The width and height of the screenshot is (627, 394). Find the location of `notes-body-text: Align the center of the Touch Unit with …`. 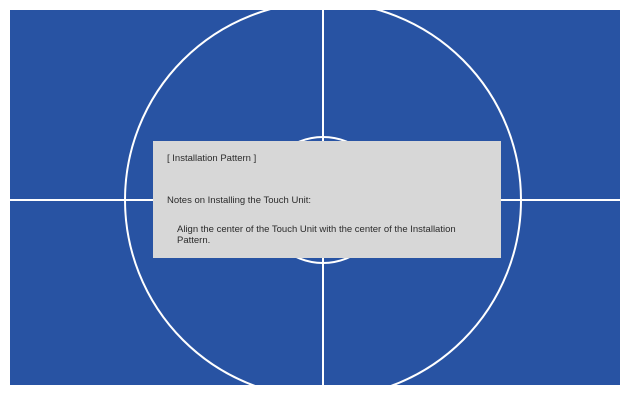

notes-body-text: Align the center of the Touch Unit with … is located at coordinates (316, 235).